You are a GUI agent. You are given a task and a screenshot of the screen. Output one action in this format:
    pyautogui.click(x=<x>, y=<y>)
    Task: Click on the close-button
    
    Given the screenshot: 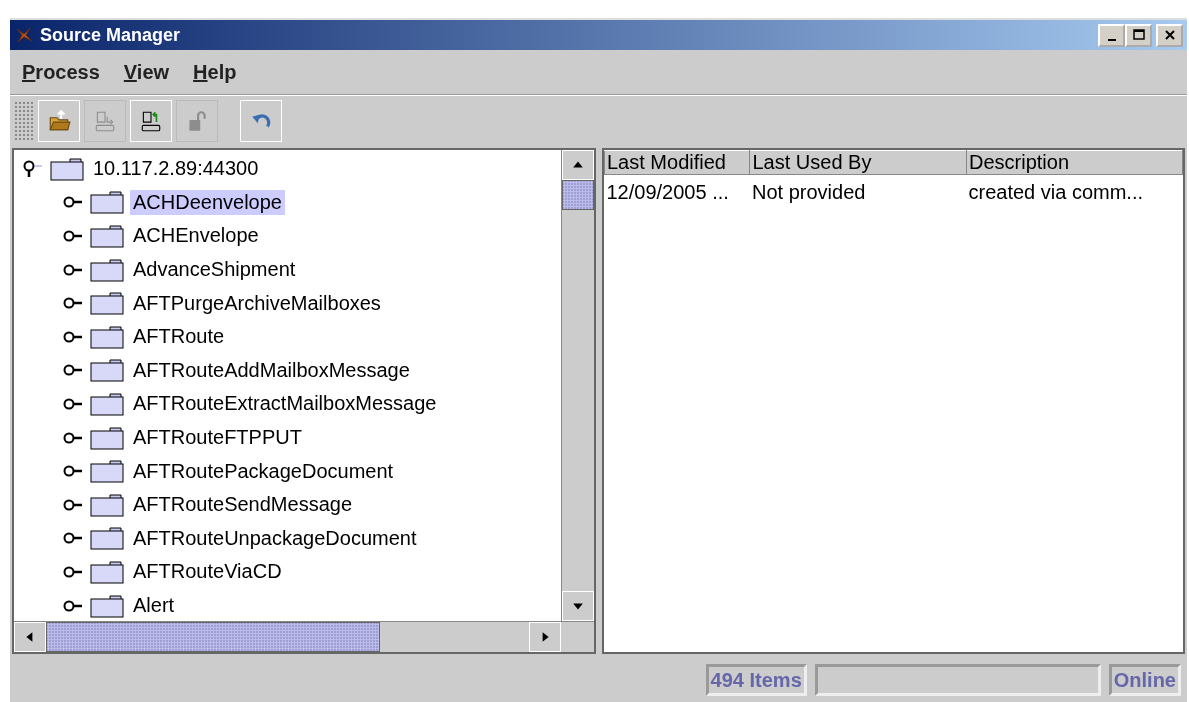 What is the action you would take?
    pyautogui.click(x=1169, y=35)
    